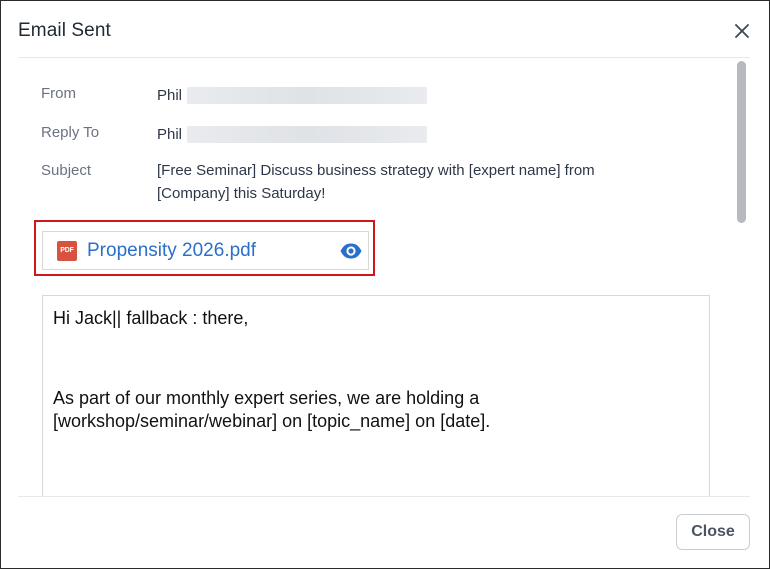  What do you see at coordinates (307, 95) in the screenshot?
I see `from-redacted-email` at bounding box center [307, 95].